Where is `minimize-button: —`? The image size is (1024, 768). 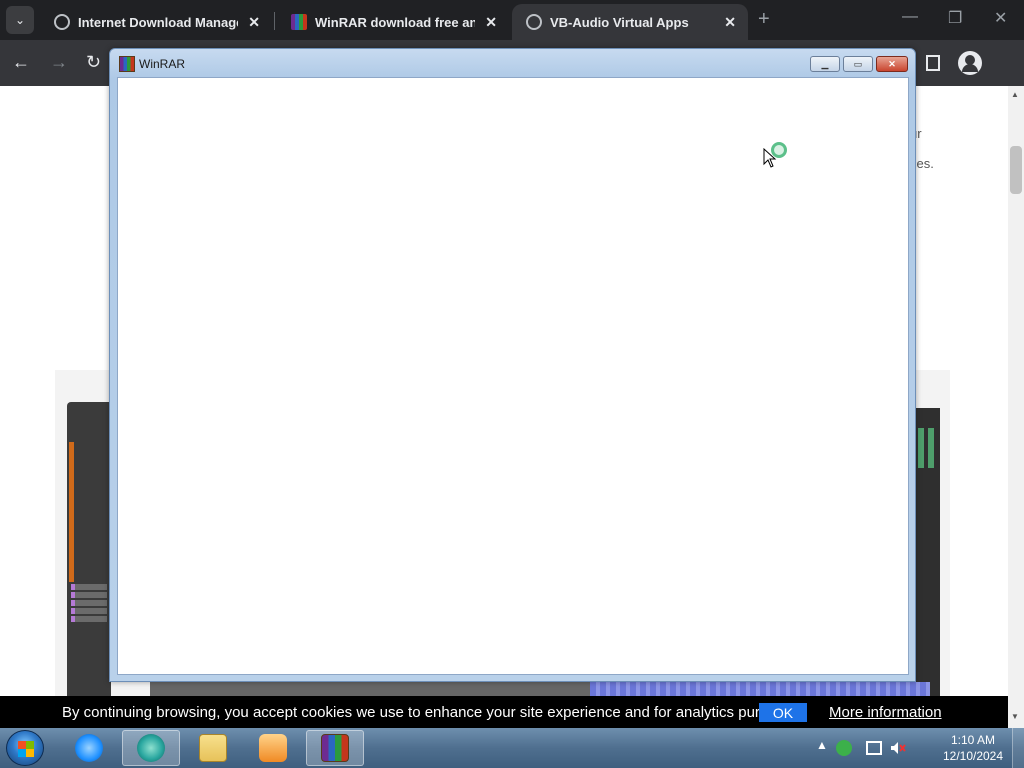 minimize-button: — is located at coordinates (910, 17).